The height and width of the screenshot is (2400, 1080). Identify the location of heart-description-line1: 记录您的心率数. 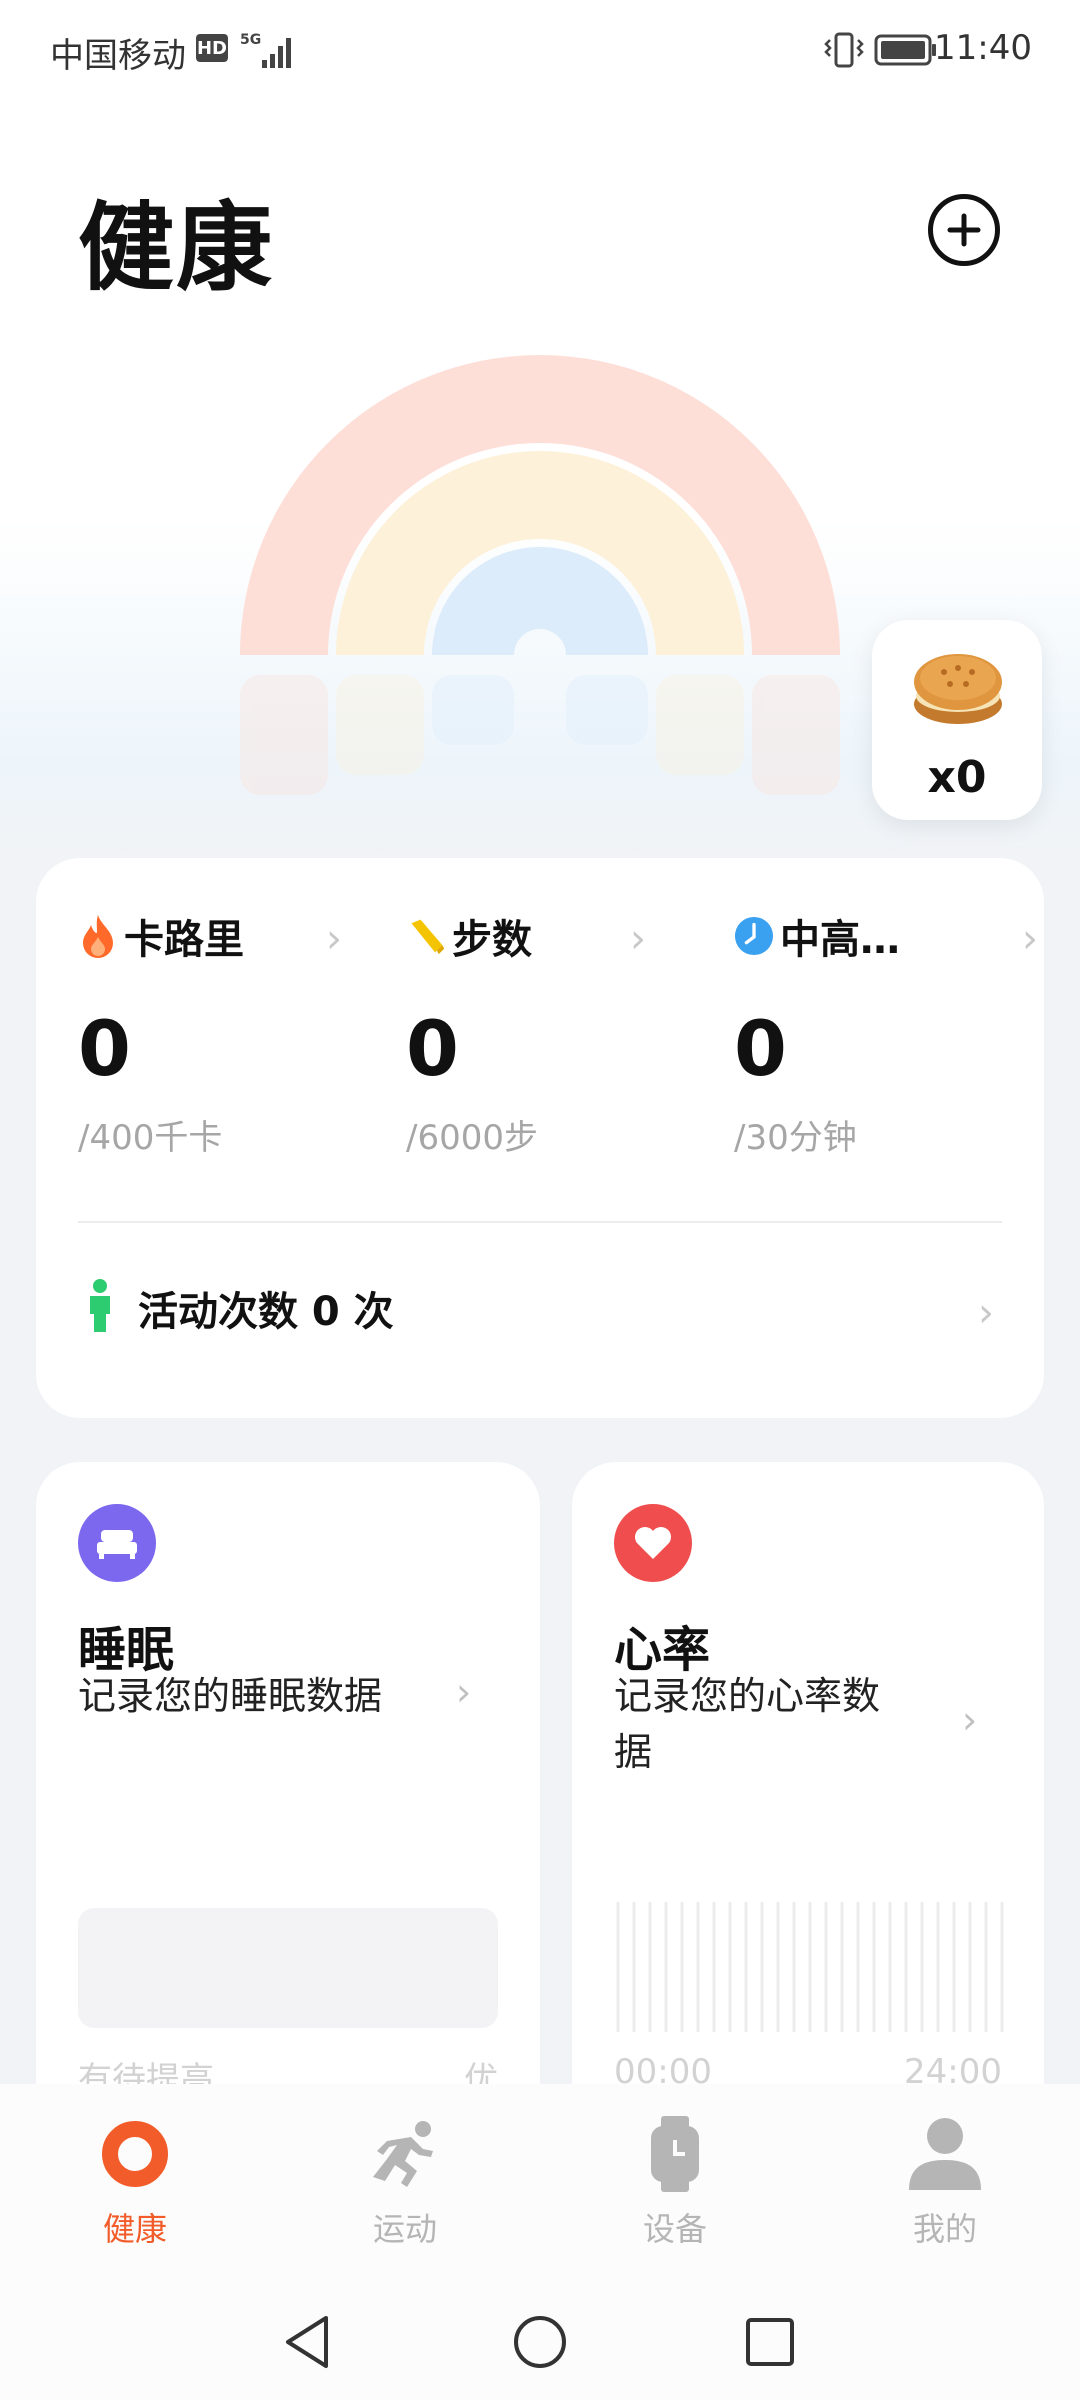
(747, 1696).